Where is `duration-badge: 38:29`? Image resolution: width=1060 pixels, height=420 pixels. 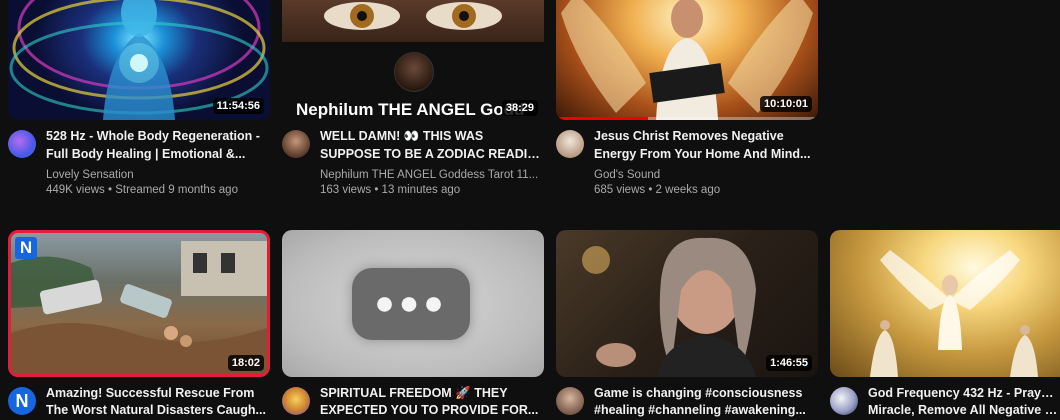
duration-badge: 38:29 is located at coordinates (519, 108).